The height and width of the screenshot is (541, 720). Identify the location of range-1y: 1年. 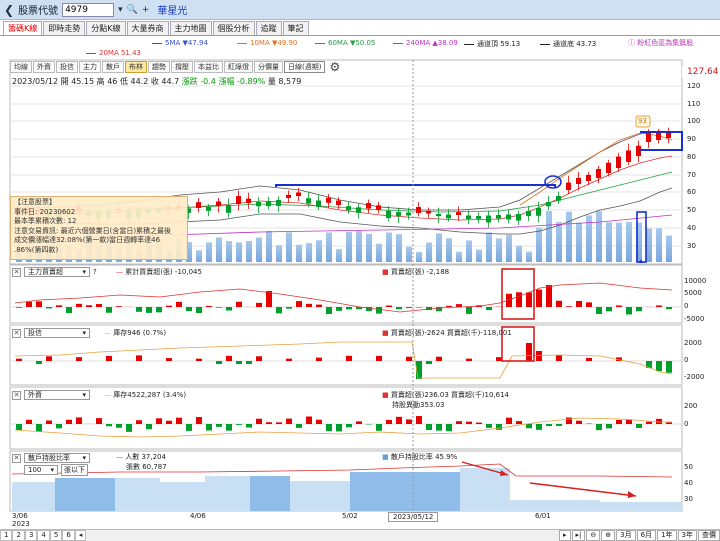
(667, 535).